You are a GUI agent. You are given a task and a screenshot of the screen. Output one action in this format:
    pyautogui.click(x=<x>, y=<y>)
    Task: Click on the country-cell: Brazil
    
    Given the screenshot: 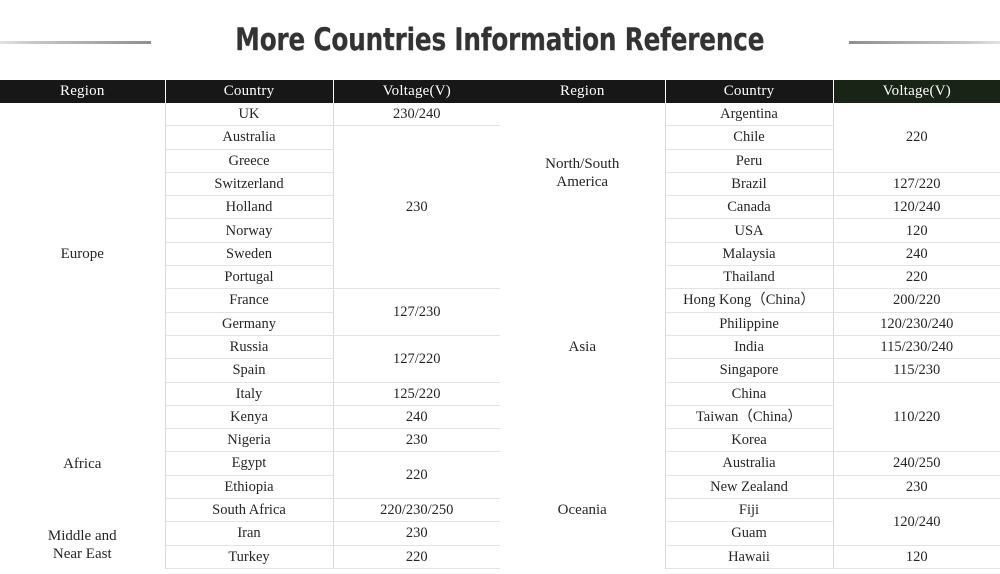 What is the action you would take?
    pyautogui.click(x=749, y=184)
    